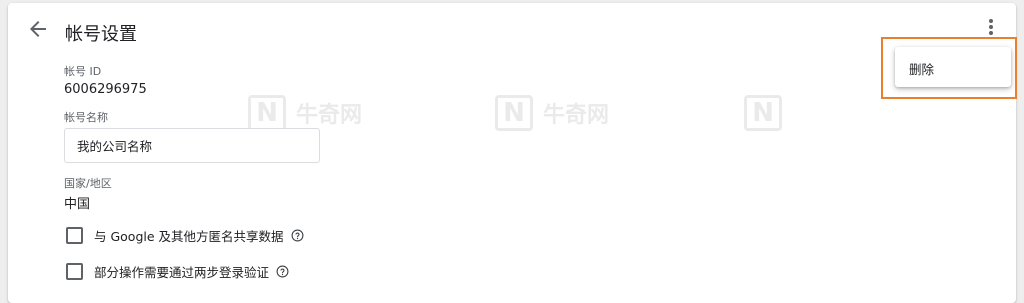 The width and height of the screenshot is (1024, 303). Describe the element at coordinates (86, 117) in the screenshot. I see `account-name-label: 帐号名称` at that location.